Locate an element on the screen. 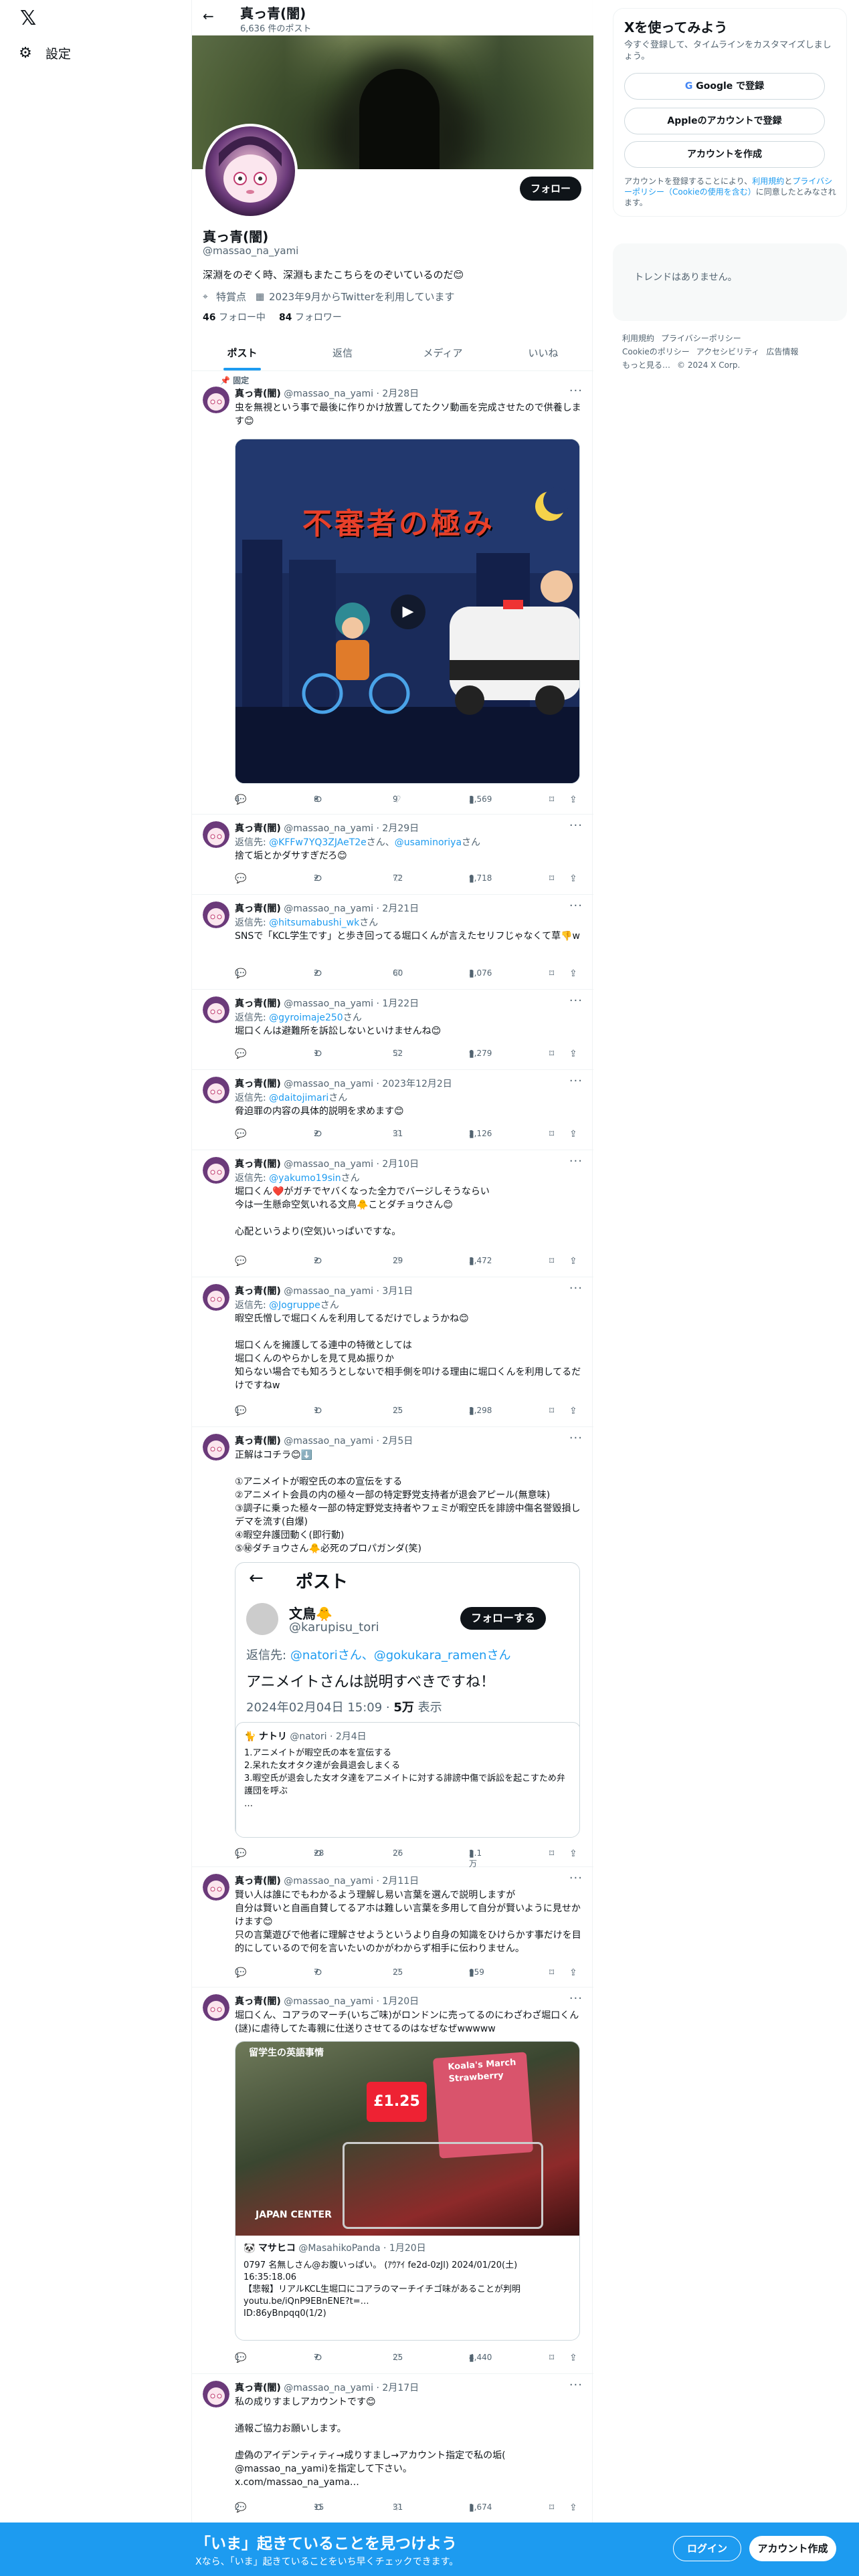  footer-link: Cookieのポリシー is located at coordinates (656, 352).